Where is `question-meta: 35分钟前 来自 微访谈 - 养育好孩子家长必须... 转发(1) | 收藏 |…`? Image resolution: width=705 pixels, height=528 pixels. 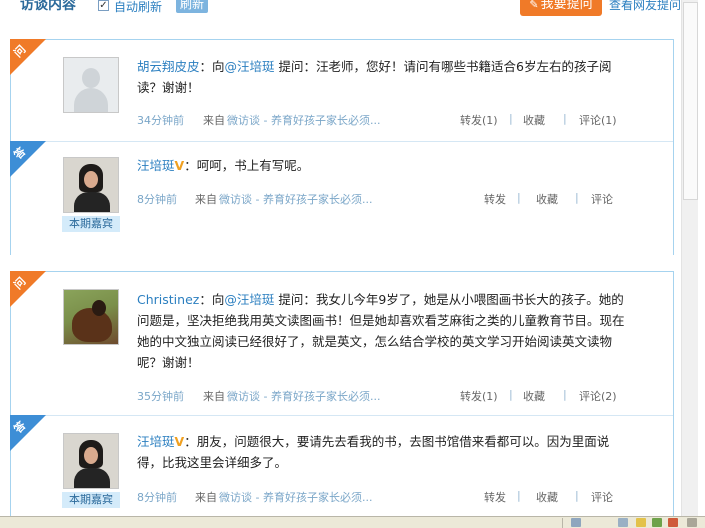 question-meta: 35分钟前 来自 微访谈 - 养育好孩子家长必须... 转发(1) | 收藏 |… is located at coordinates (381, 396).